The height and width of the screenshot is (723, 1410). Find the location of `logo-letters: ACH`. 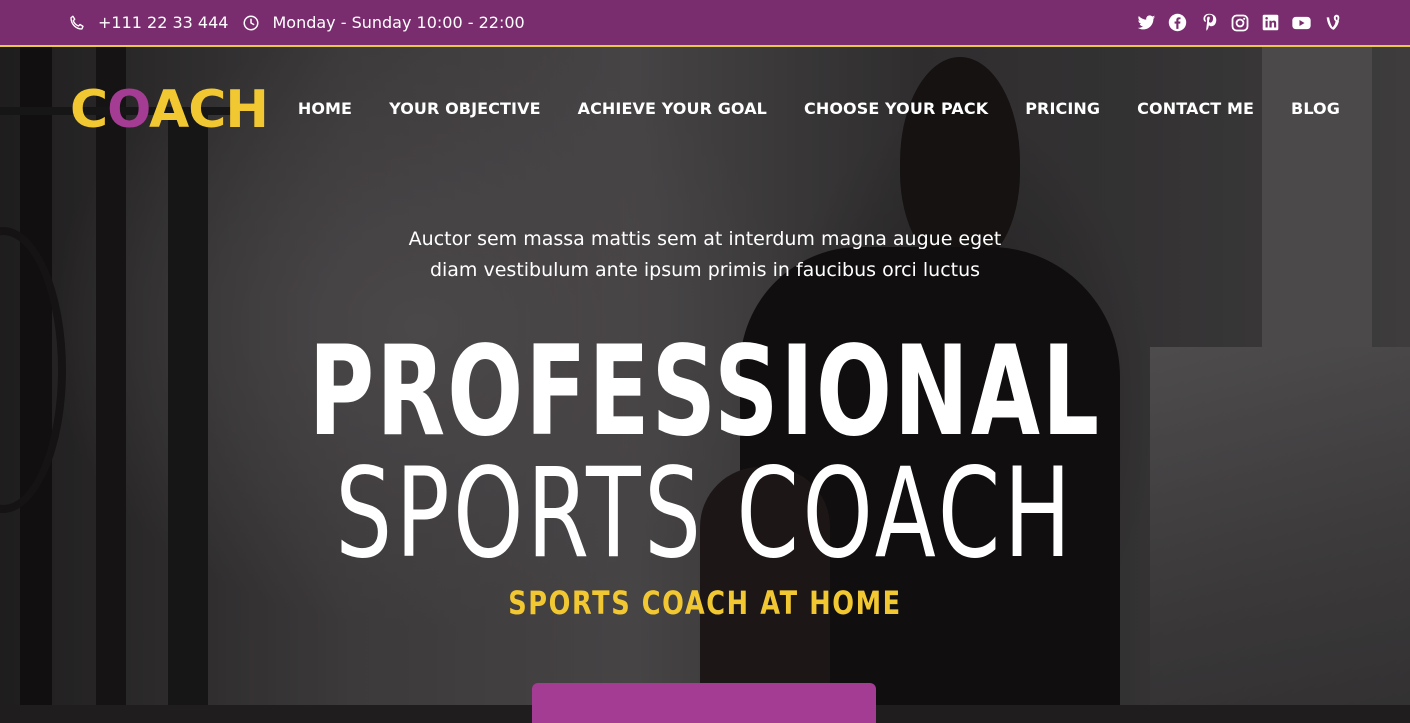

logo-letters: ACH is located at coordinates (208, 110).